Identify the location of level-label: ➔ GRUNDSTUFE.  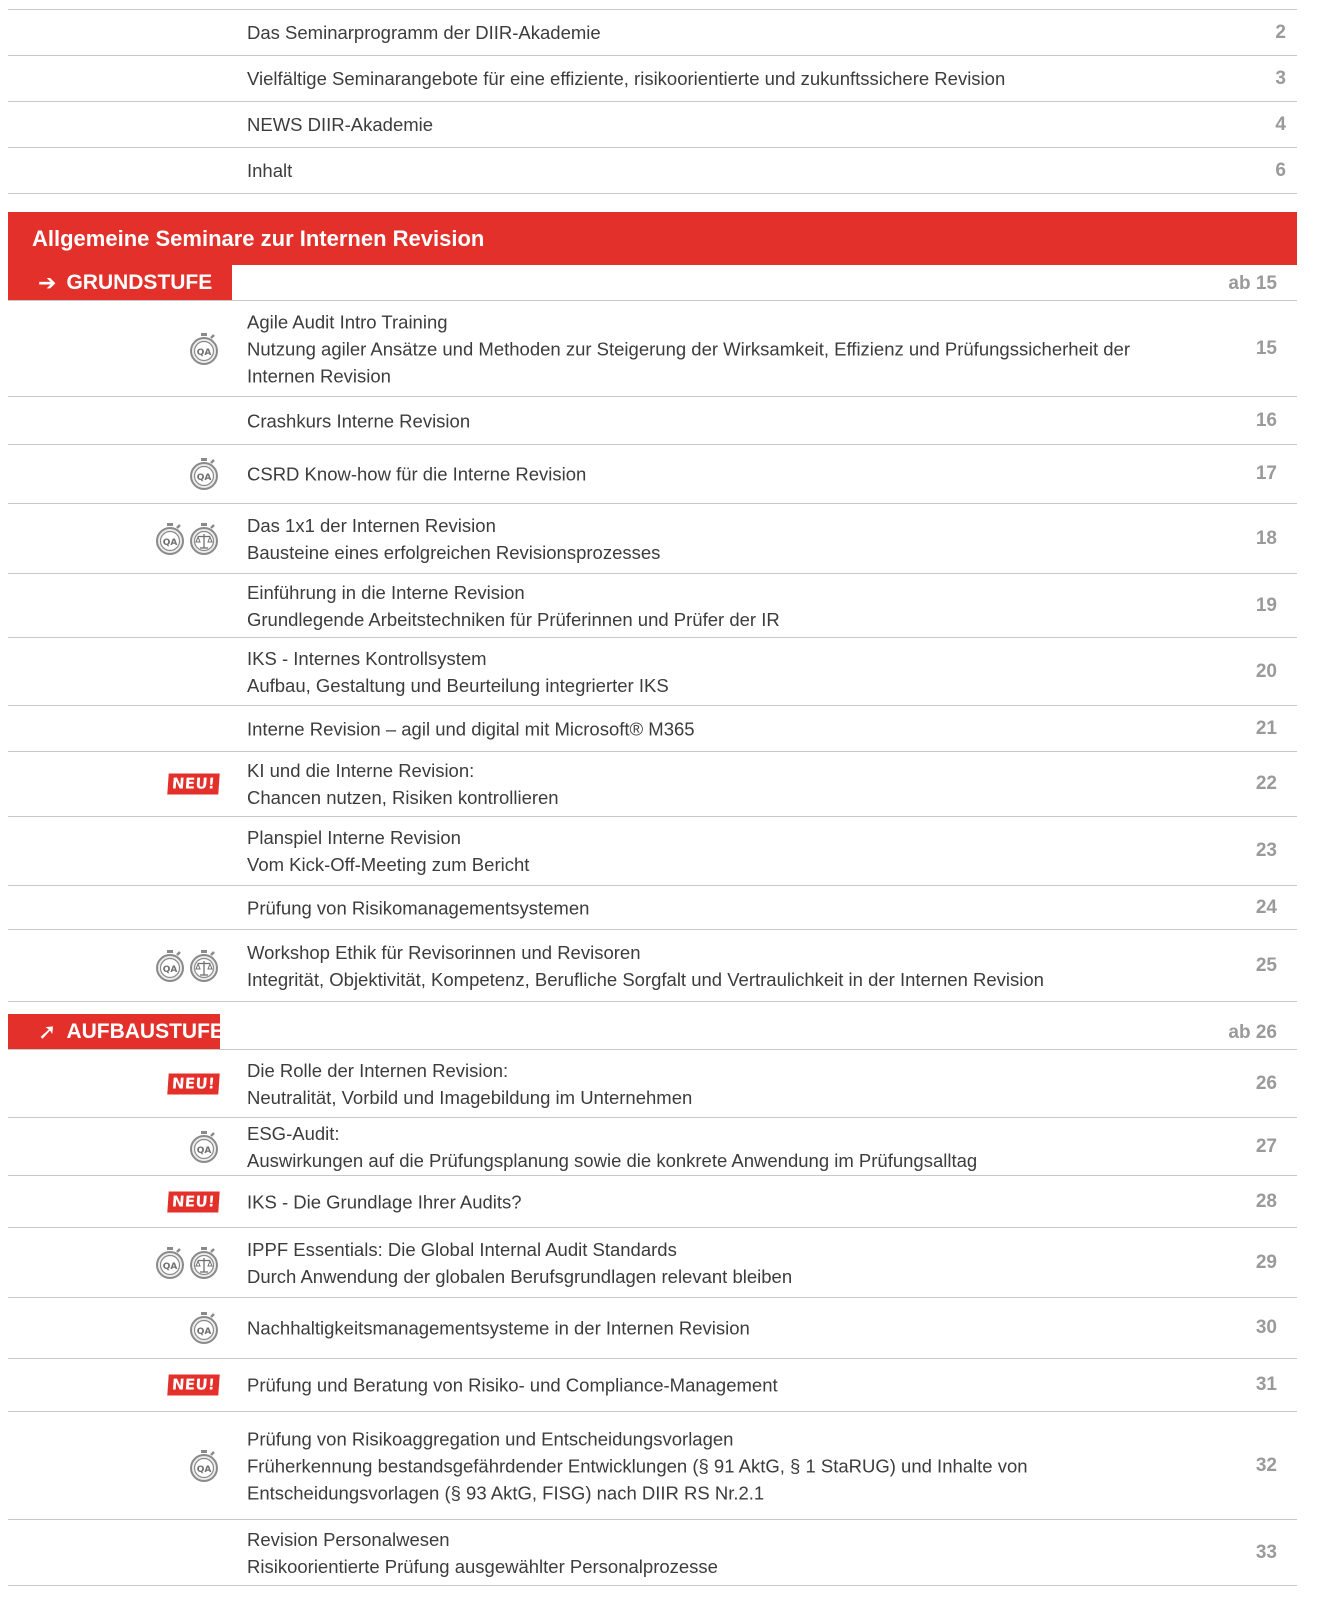
(120, 282).